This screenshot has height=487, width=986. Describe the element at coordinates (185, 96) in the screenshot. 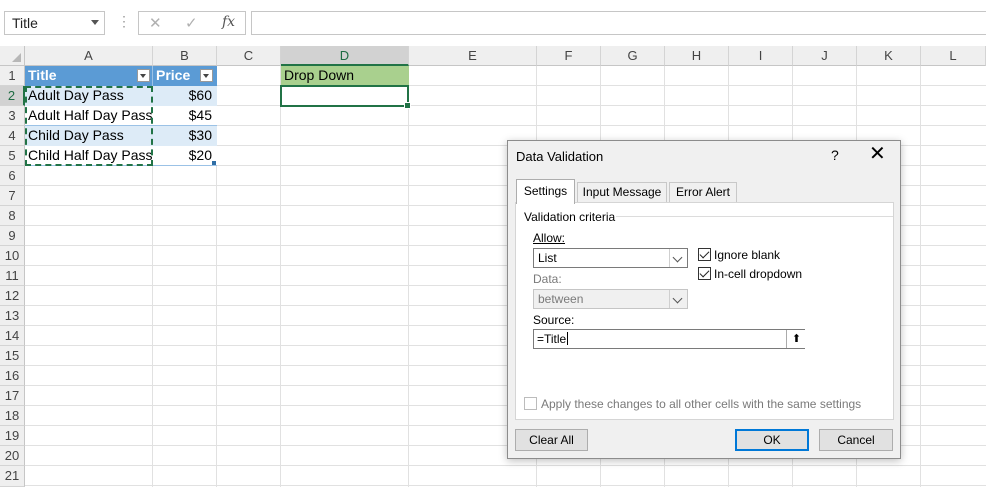

I see `table-cell: $60` at that location.